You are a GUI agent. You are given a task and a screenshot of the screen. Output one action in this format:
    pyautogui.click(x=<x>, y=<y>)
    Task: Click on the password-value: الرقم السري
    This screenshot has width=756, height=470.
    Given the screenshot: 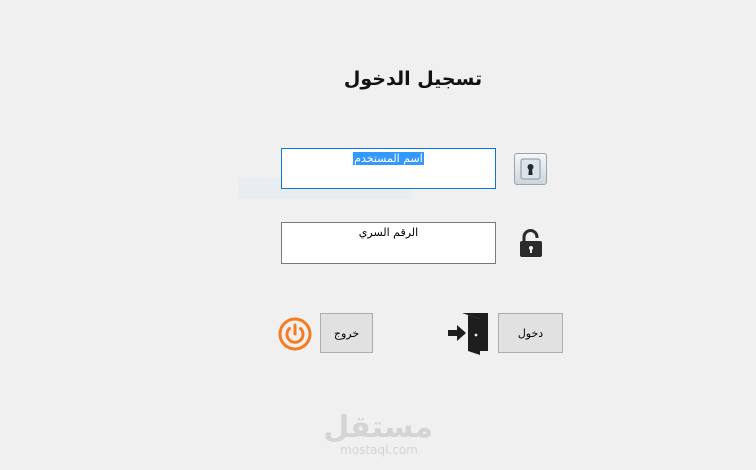 What is the action you would take?
    pyautogui.click(x=388, y=232)
    